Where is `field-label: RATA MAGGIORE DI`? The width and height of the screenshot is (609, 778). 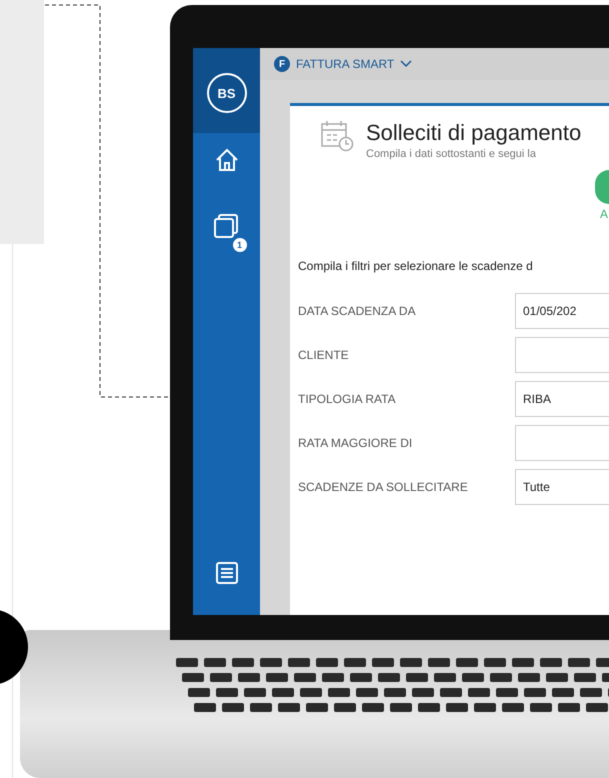 field-label: RATA MAGGIORE DI is located at coordinates (356, 443).